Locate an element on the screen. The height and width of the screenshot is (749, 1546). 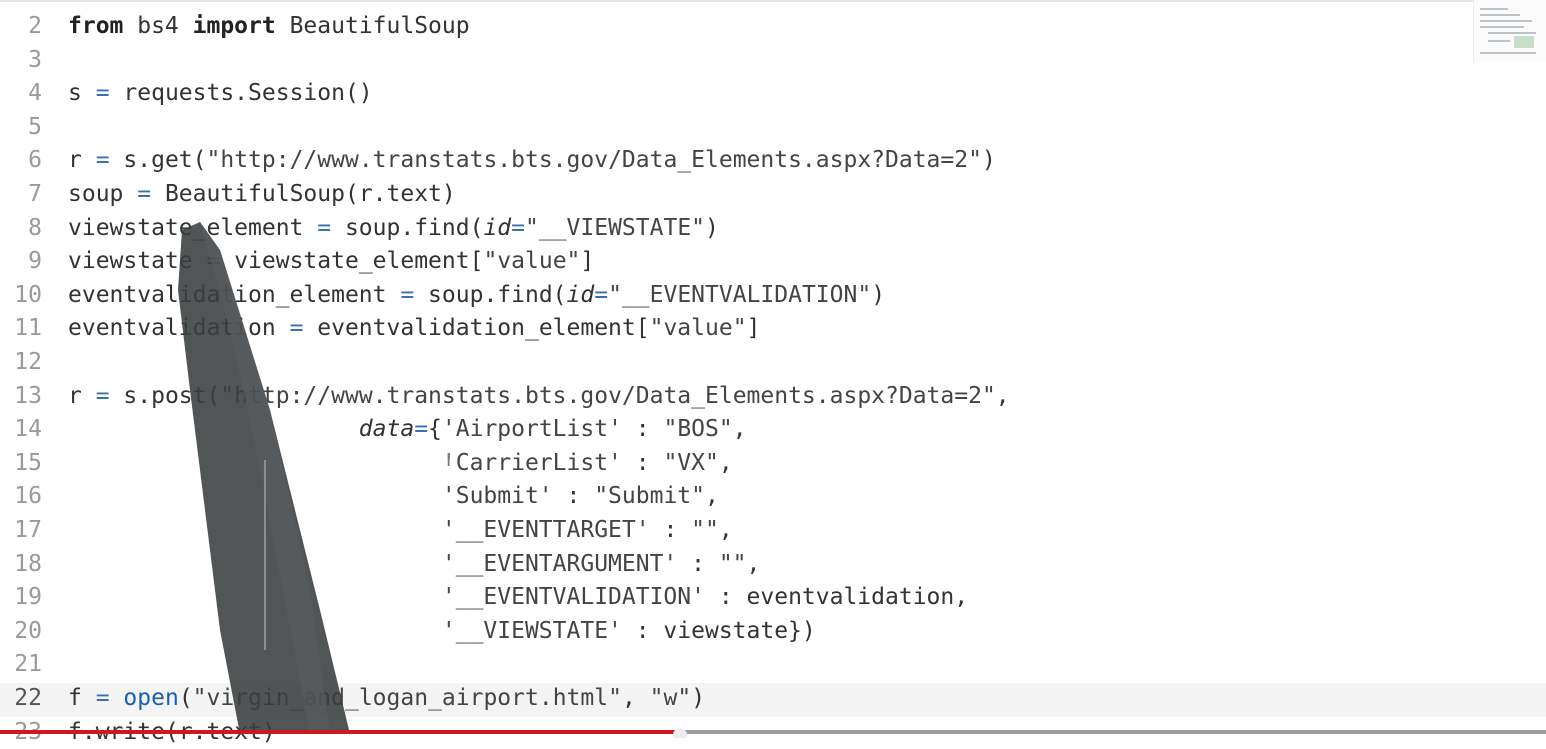
string-literal: "BOS" is located at coordinates (698, 429).